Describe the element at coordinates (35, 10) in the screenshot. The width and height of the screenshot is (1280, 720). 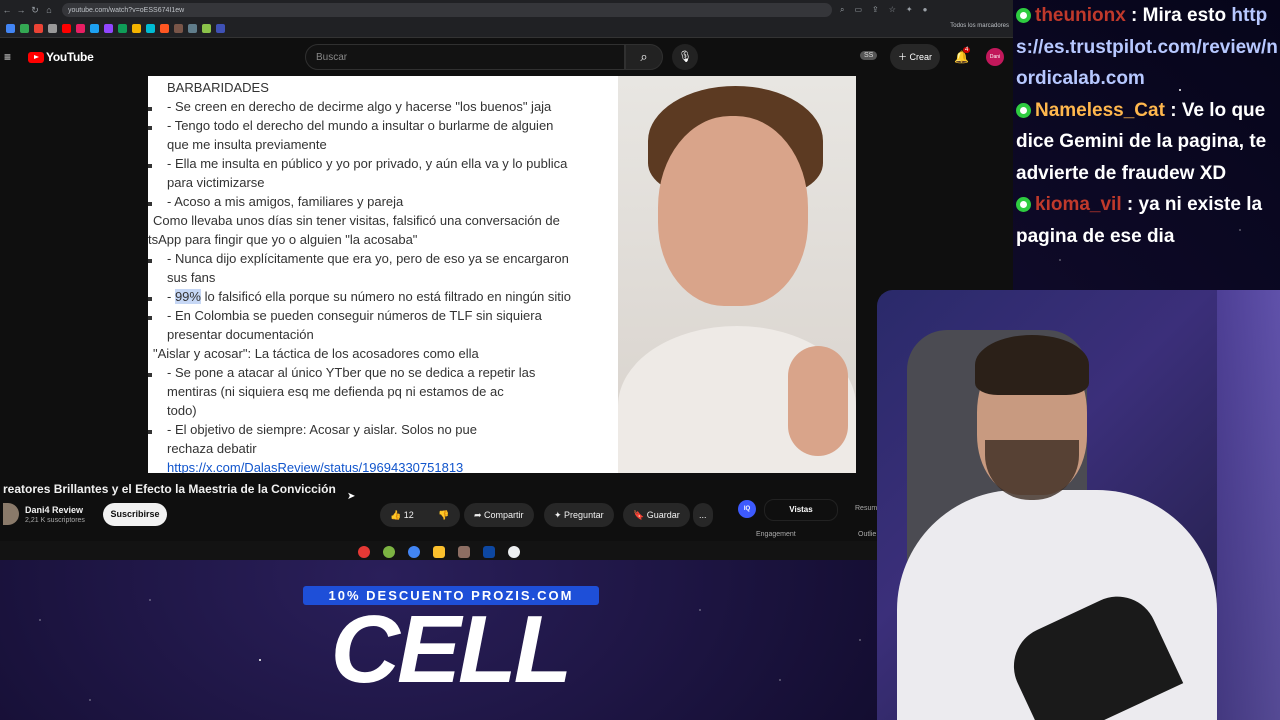
I see `reload-icon: ↻` at that location.